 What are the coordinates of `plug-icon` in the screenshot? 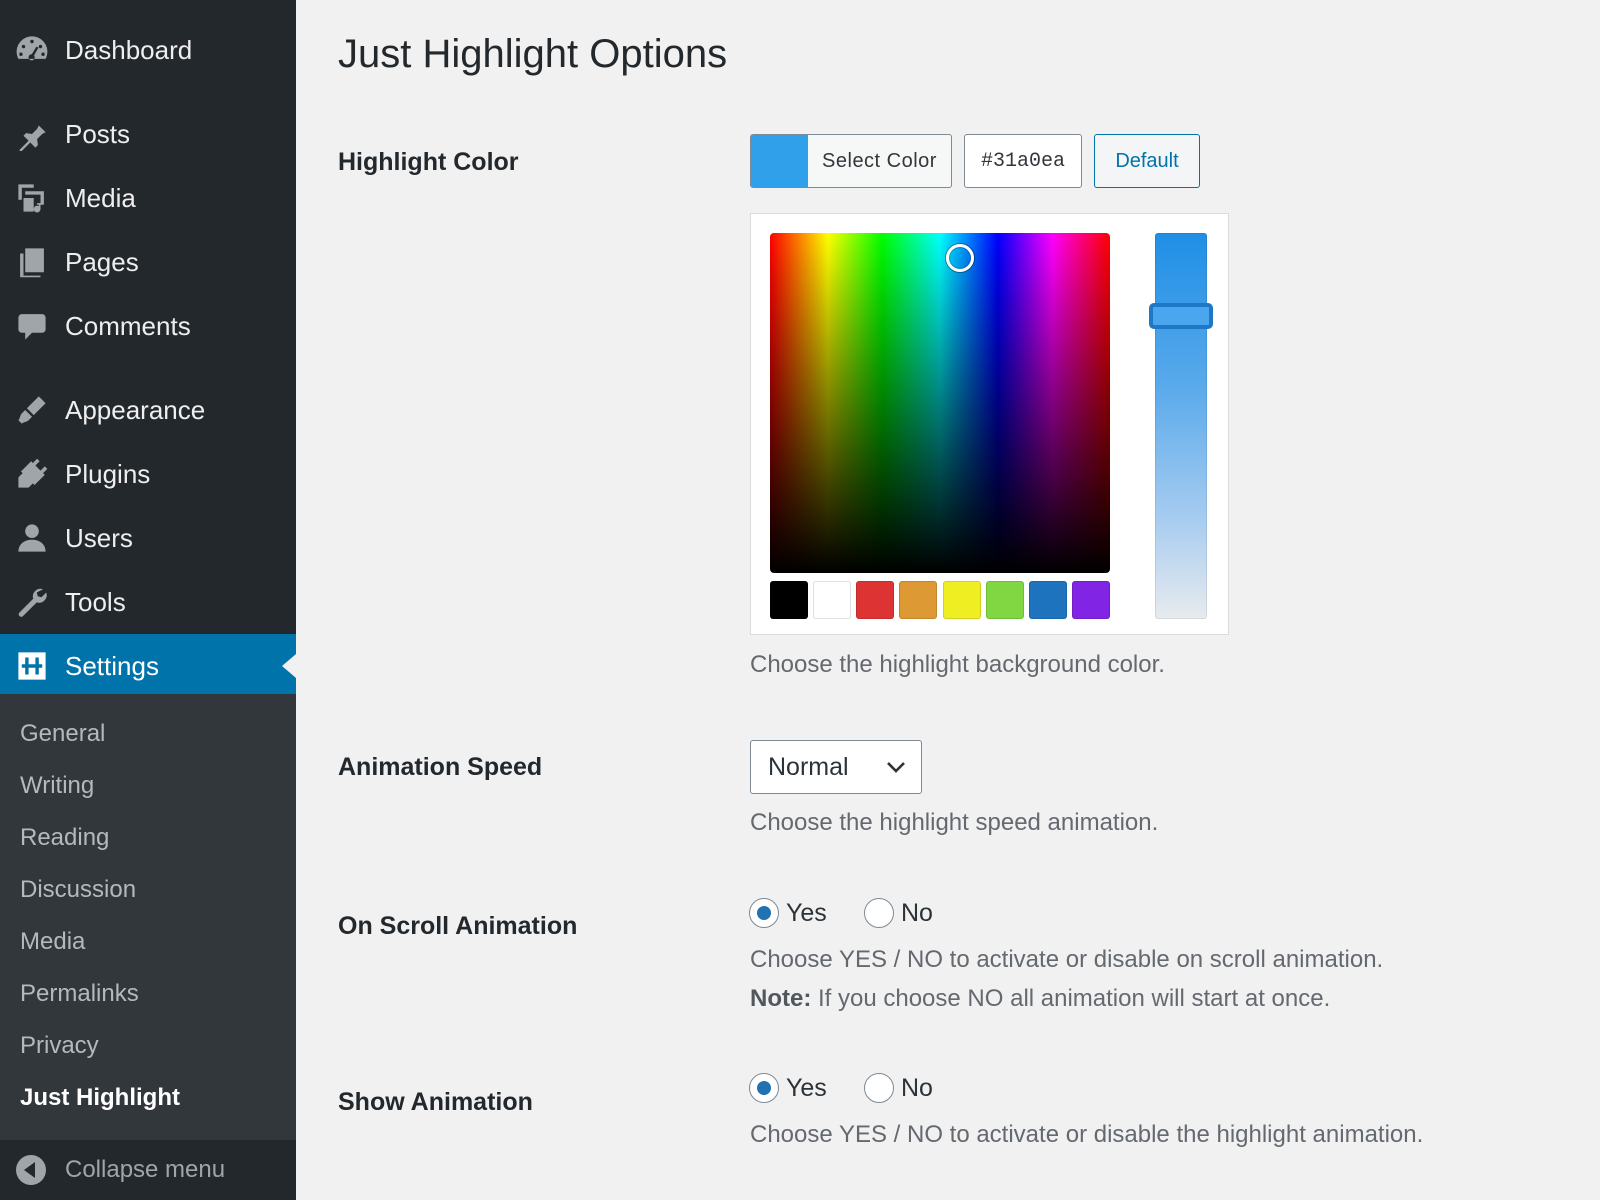 It's located at (32, 474).